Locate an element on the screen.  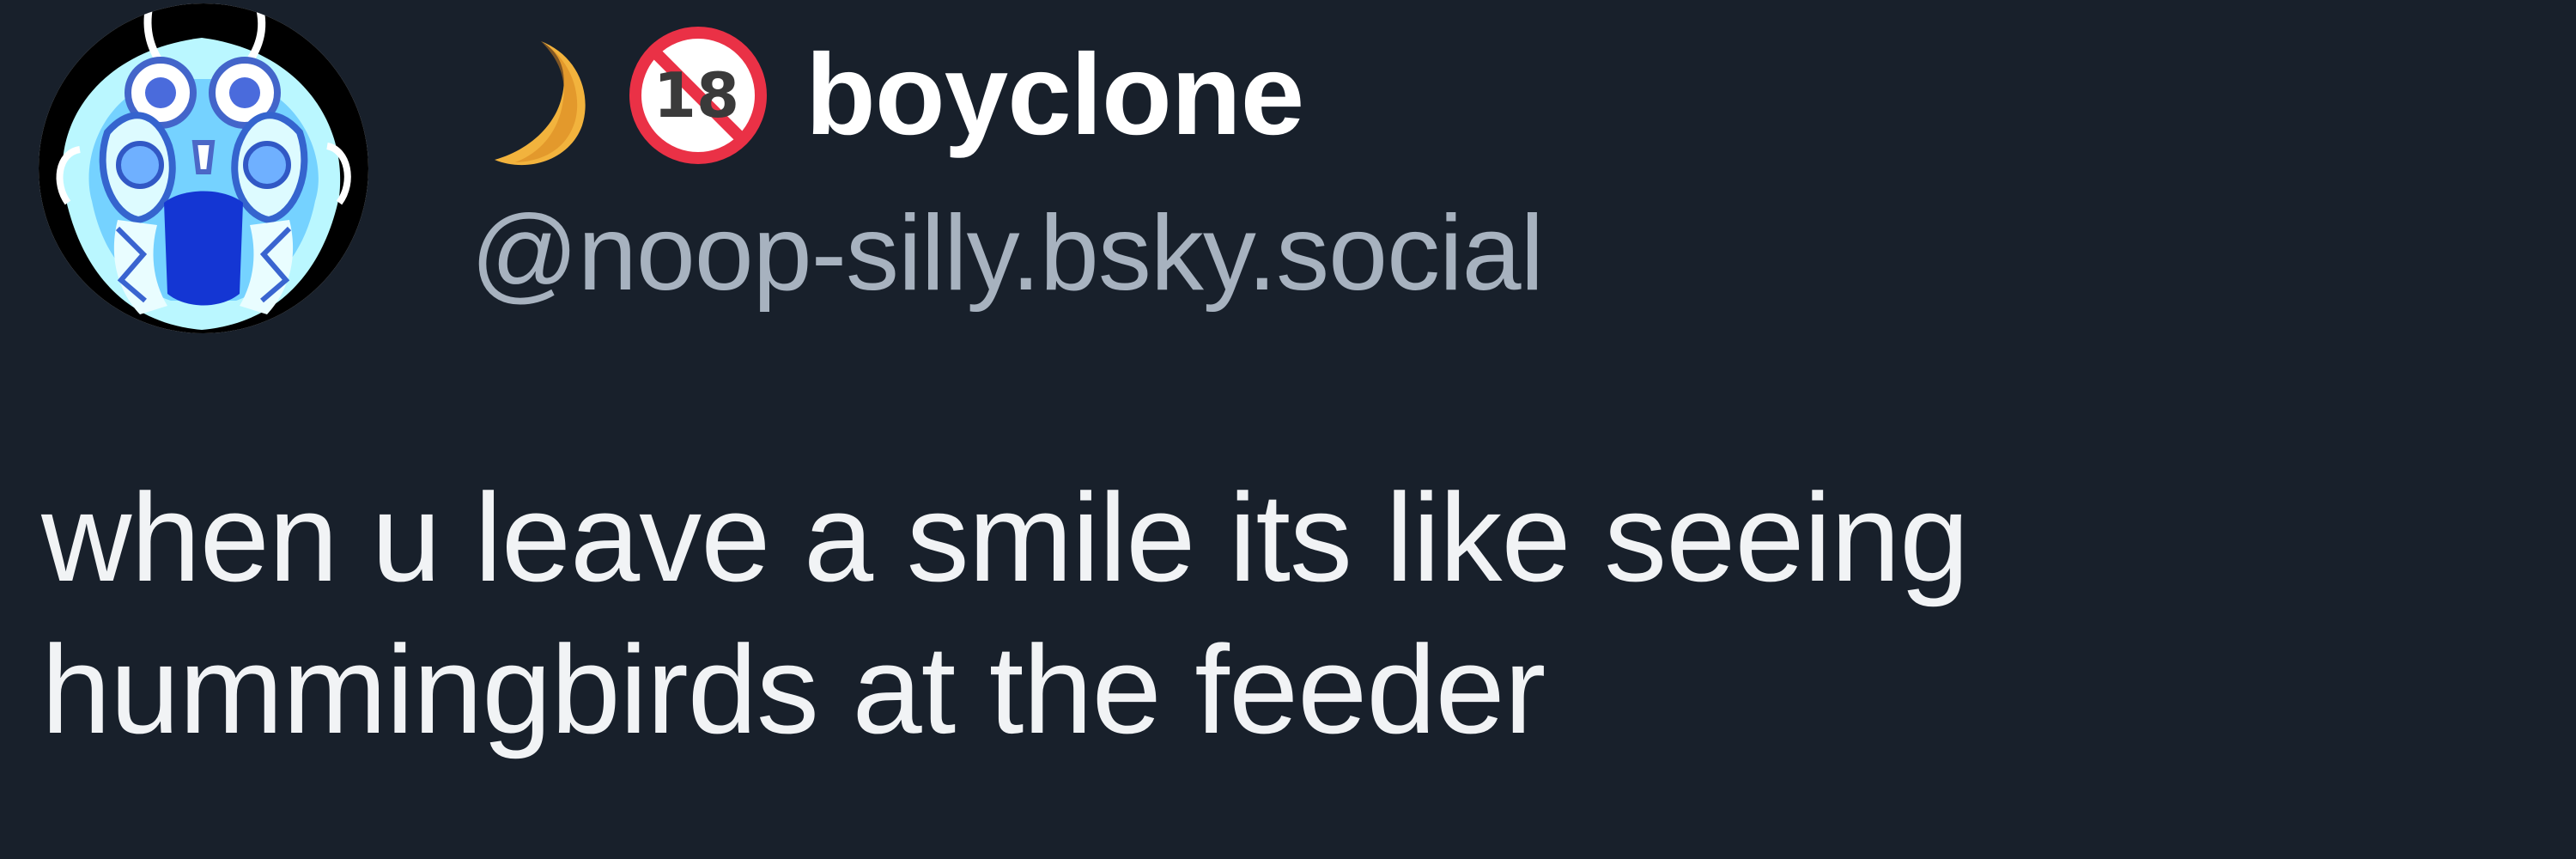
author-handle: @noop-silly.bsky.social is located at coordinates (1007, 254).